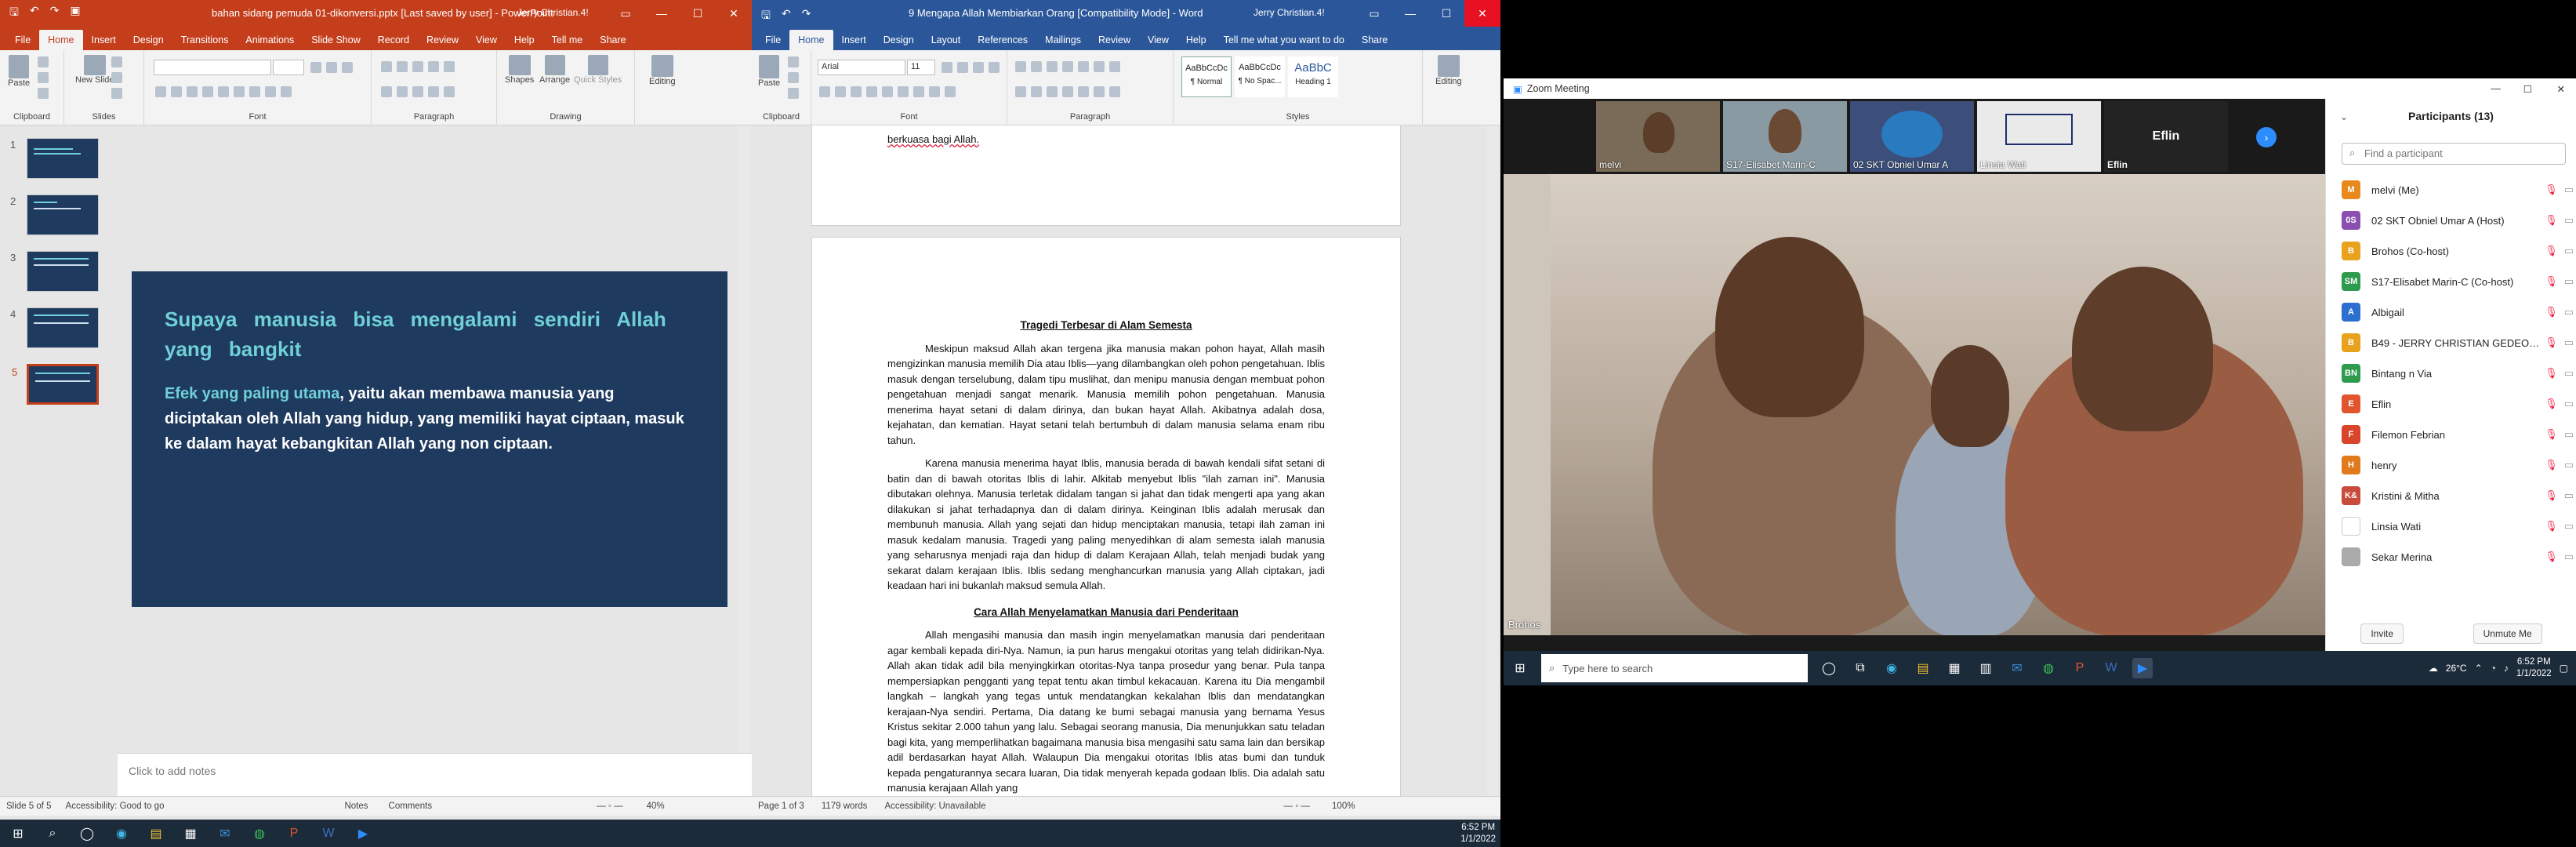 This screenshot has height=847, width=2576. I want to click on numbering-icon, so click(402, 66).